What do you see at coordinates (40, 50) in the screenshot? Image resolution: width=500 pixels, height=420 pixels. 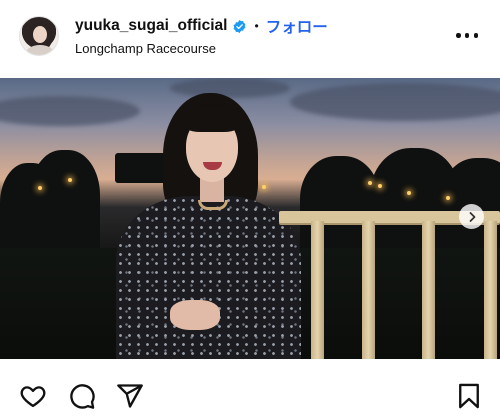 I see `avatar-body` at bounding box center [40, 50].